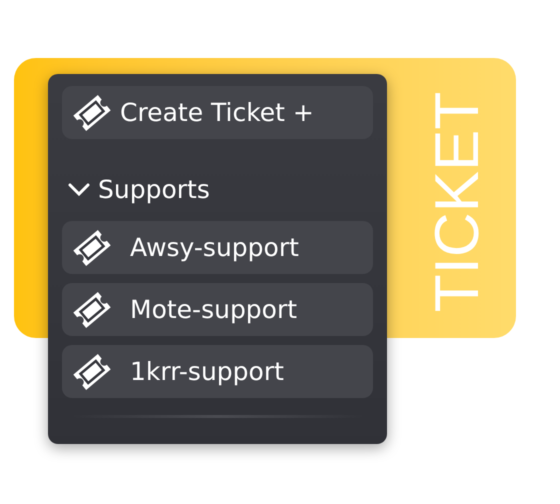 This screenshot has height=504, width=560. Describe the element at coordinates (217, 309) in the screenshot. I see `channel-item: Mote-support` at that location.